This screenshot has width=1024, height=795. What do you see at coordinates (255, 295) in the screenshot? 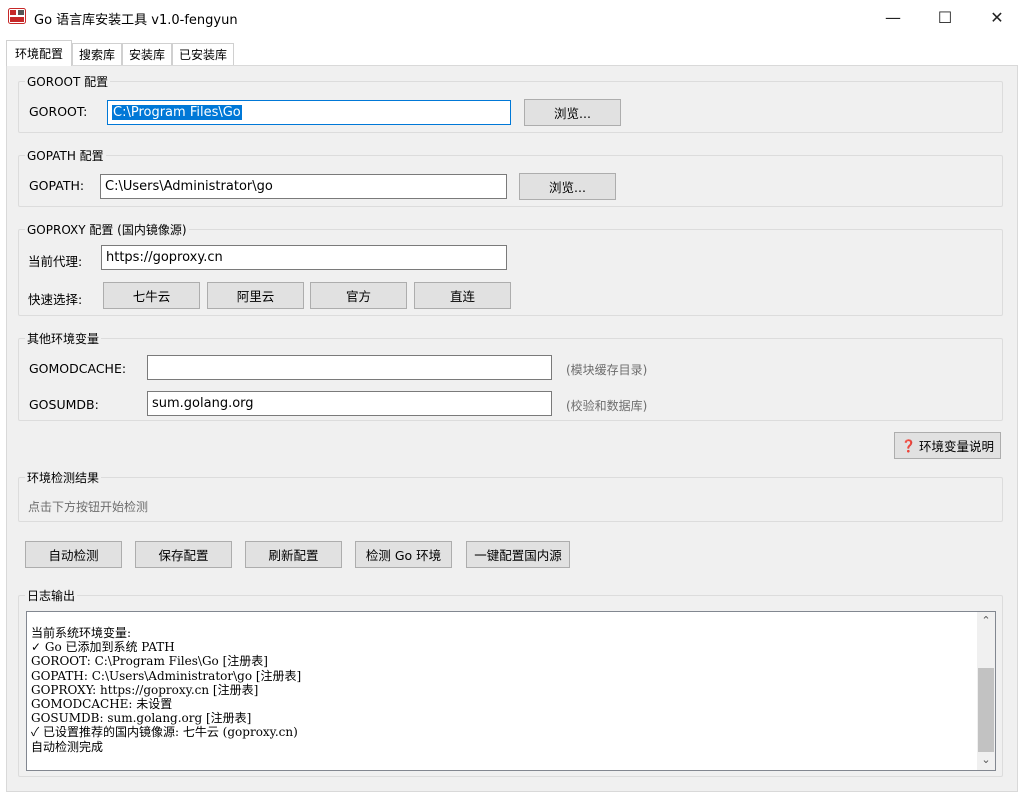
I see `proxy-aliyun-button: 阿里云` at bounding box center [255, 295].